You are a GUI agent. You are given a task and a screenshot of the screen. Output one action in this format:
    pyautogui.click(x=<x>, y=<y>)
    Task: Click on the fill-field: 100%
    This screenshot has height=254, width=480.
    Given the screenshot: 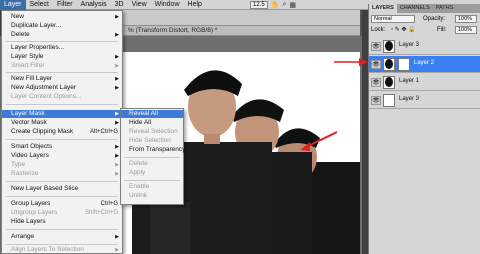 What is the action you would take?
    pyautogui.click(x=466, y=30)
    